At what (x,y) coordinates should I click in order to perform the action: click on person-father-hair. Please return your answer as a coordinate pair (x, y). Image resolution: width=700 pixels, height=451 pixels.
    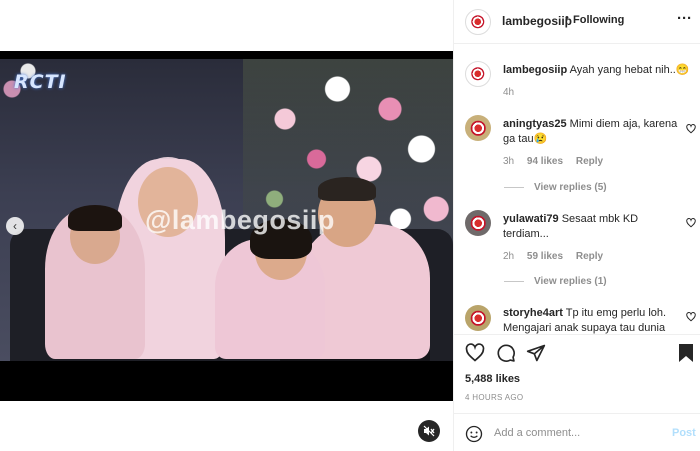
    Looking at the image, I should click on (347, 189).